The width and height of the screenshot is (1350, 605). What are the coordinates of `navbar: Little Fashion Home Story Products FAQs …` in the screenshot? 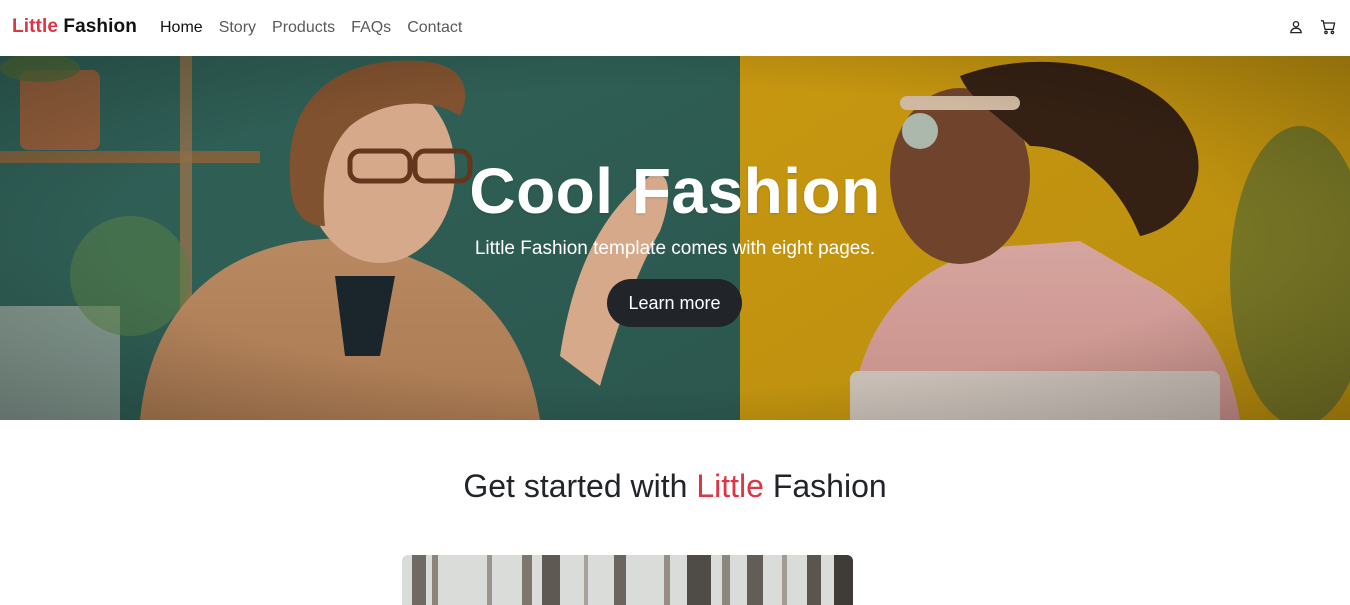 It's located at (675, 28).